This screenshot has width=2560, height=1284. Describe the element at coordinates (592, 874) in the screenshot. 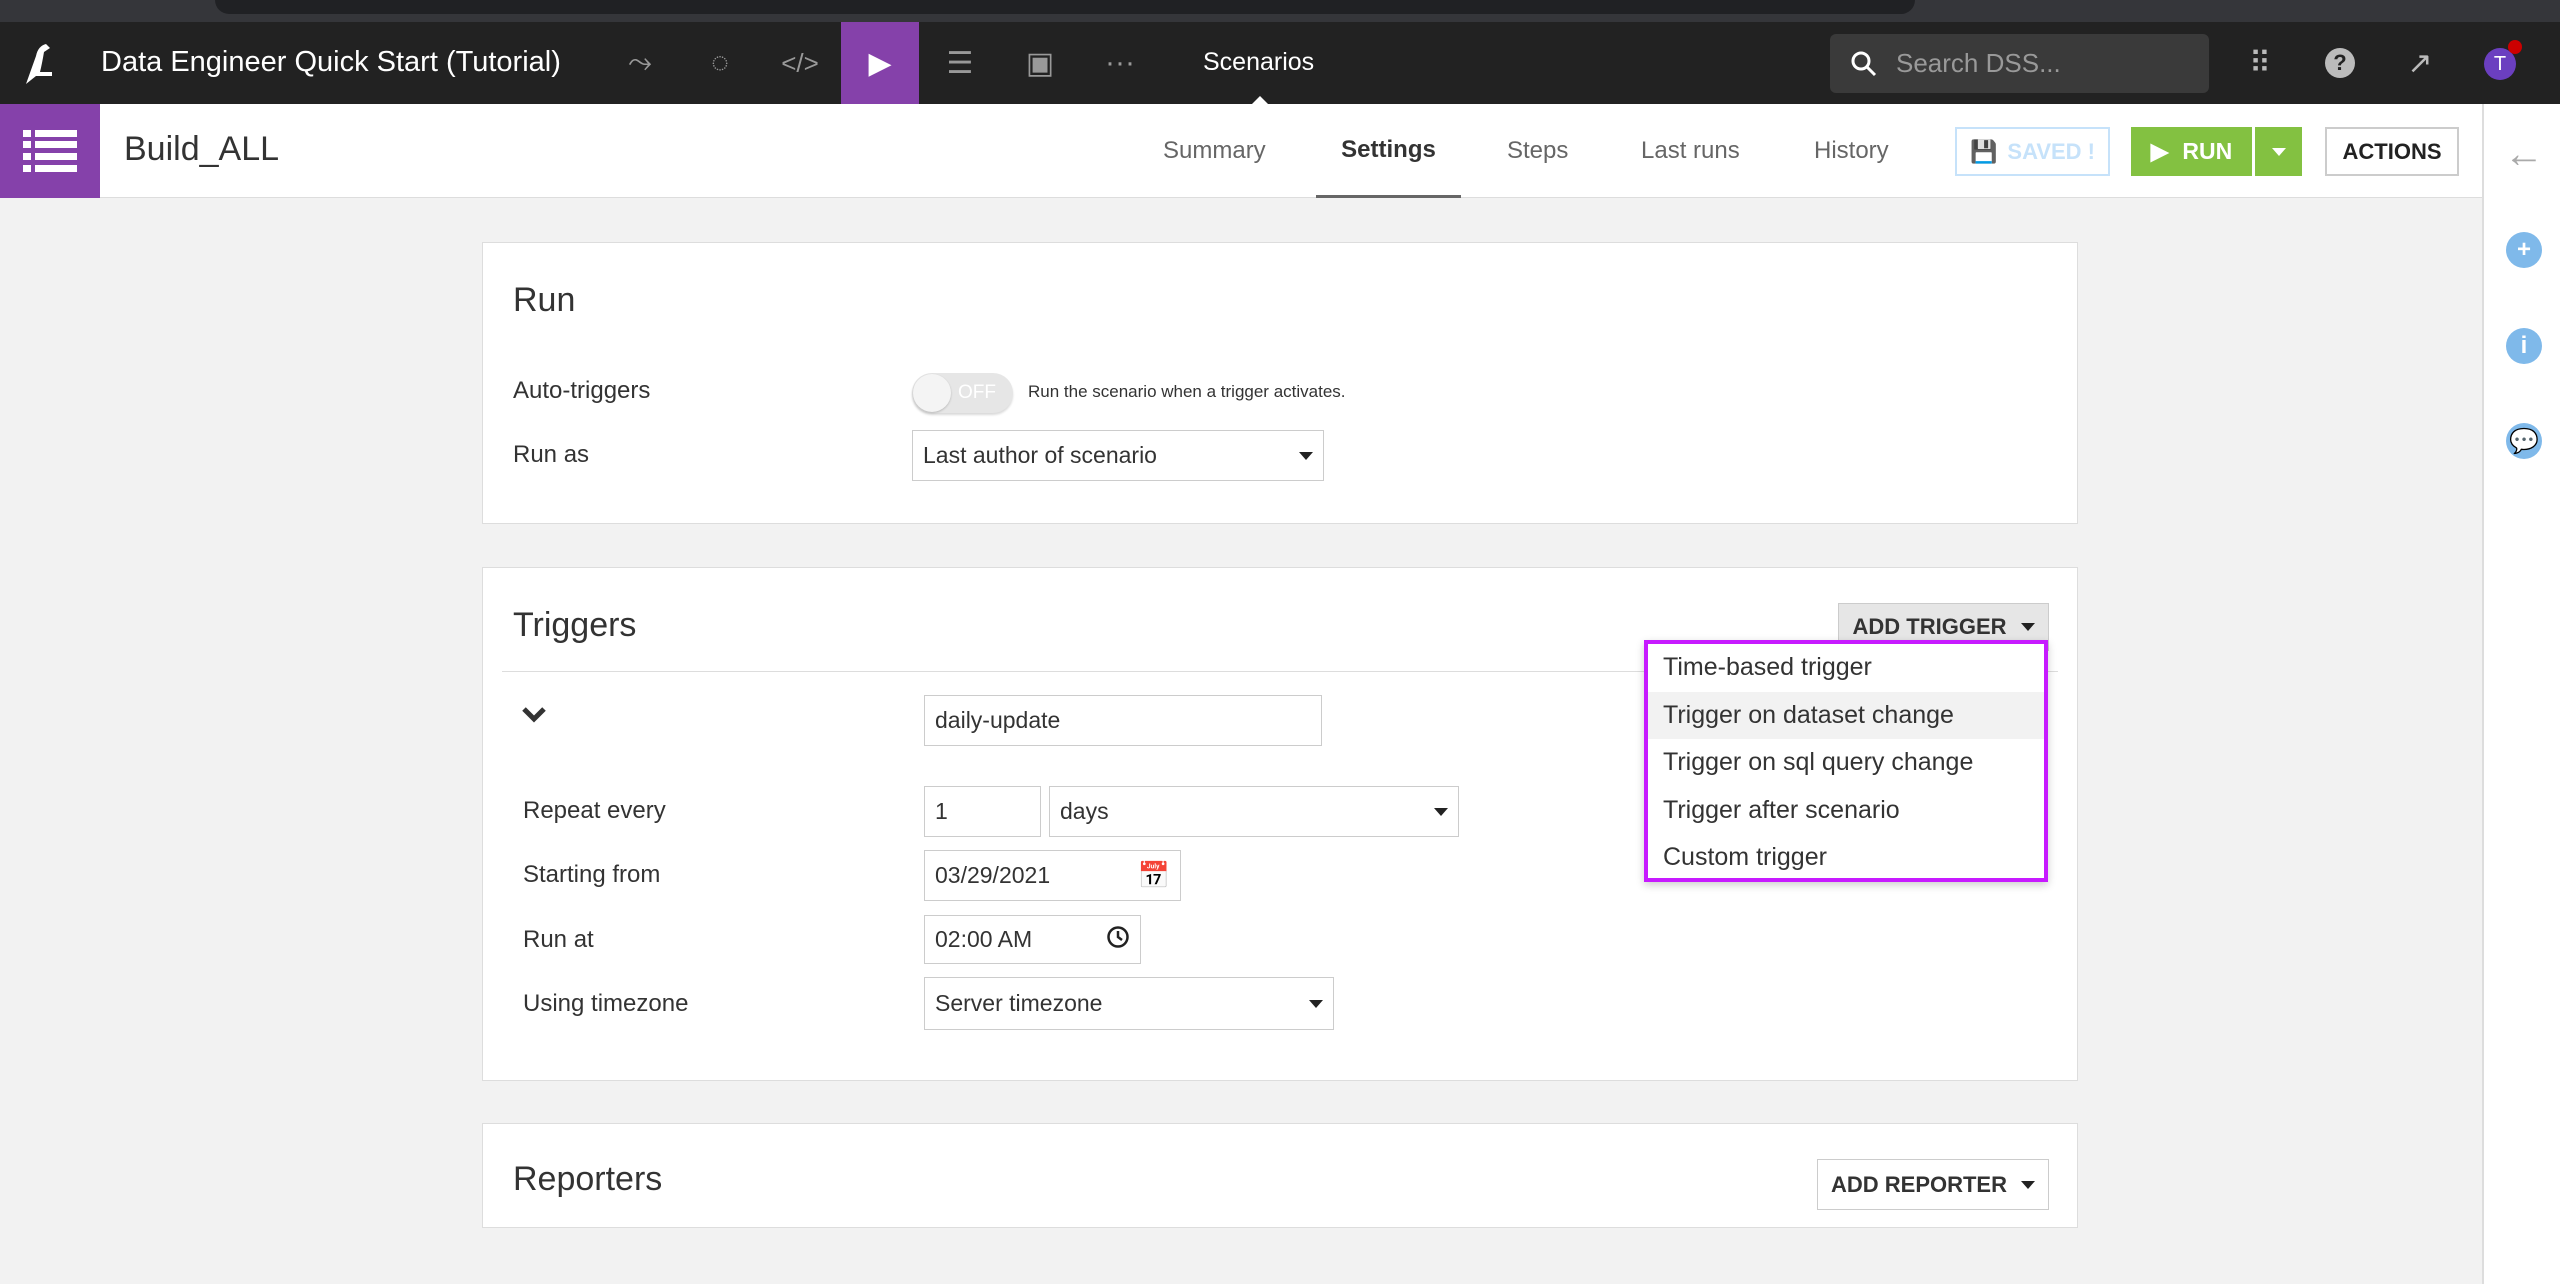

I see `starting-from-label: Starting from` at that location.